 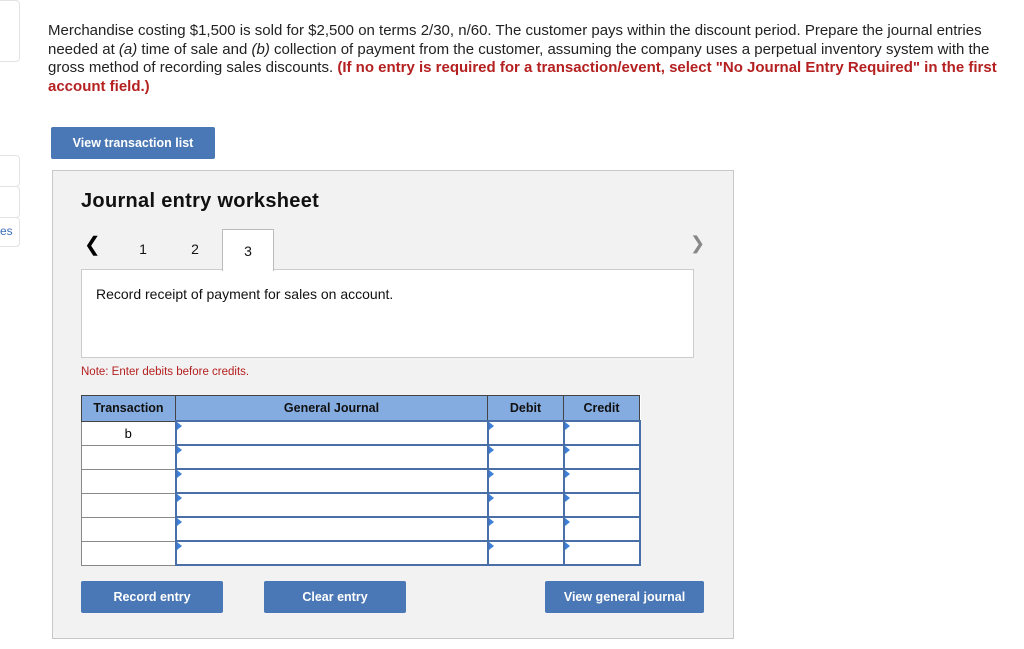 I want to click on transaction-cell: b, so click(x=128, y=433).